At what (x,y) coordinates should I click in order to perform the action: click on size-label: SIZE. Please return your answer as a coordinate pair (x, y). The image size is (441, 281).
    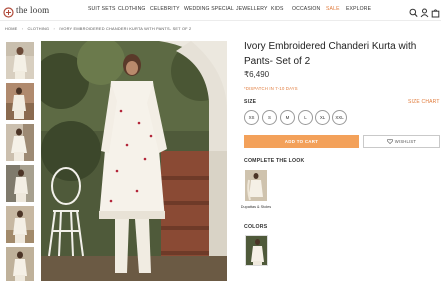
    Looking at the image, I should click on (250, 102).